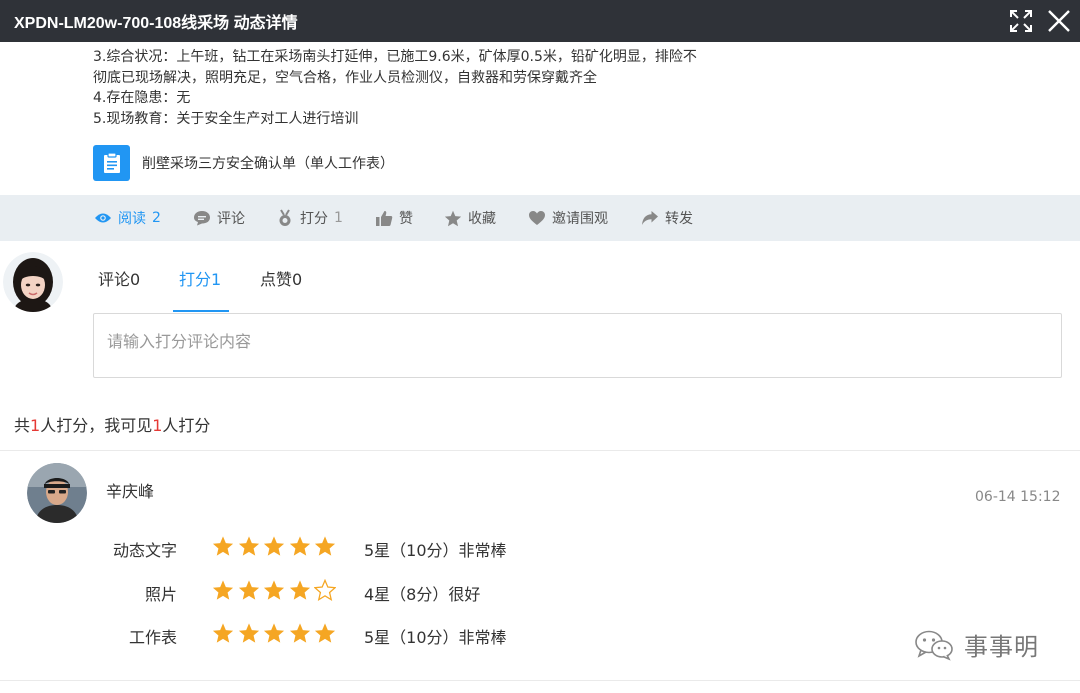  I want to click on thumbs-up-icon, so click(384, 218).